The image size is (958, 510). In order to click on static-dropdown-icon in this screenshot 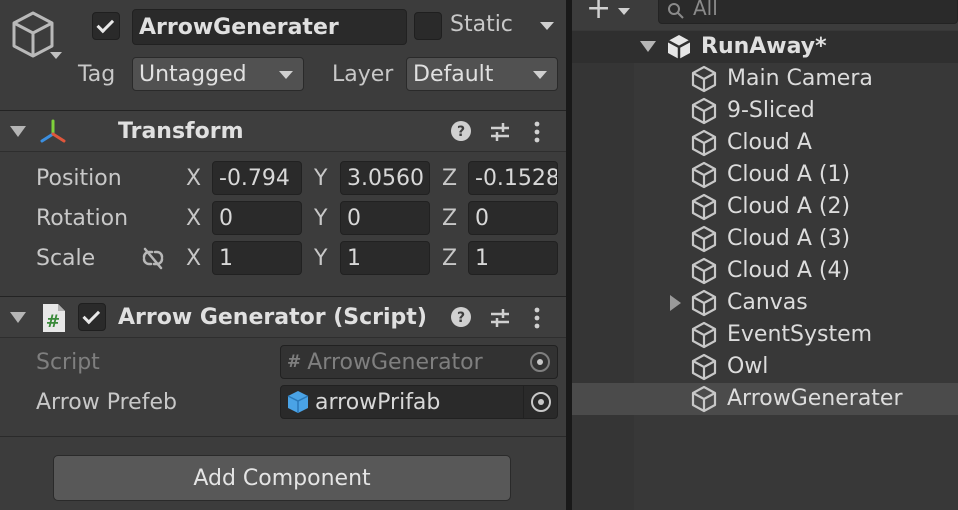, I will do `click(547, 26)`.